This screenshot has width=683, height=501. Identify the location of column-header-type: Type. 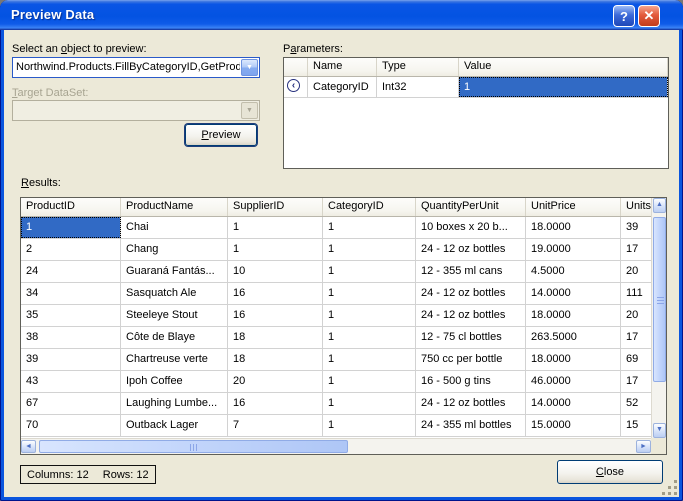
(418, 67).